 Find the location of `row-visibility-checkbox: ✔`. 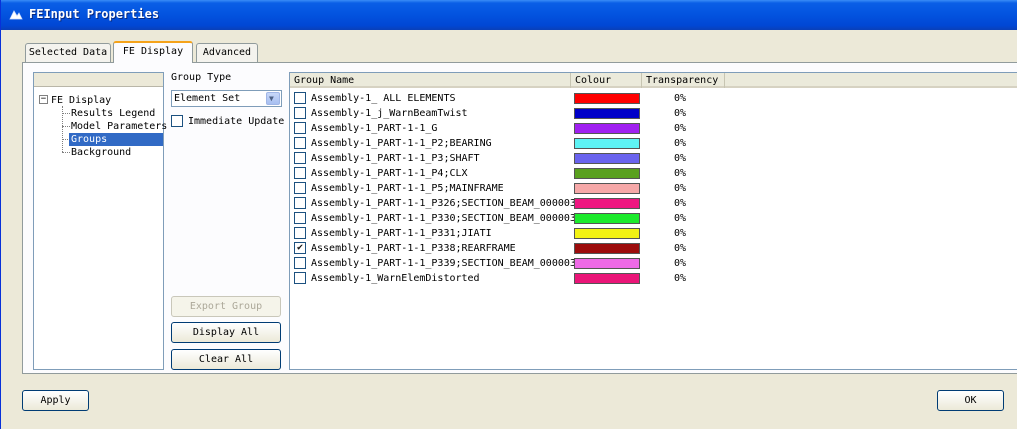

row-visibility-checkbox: ✔ is located at coordinates (300, 248).